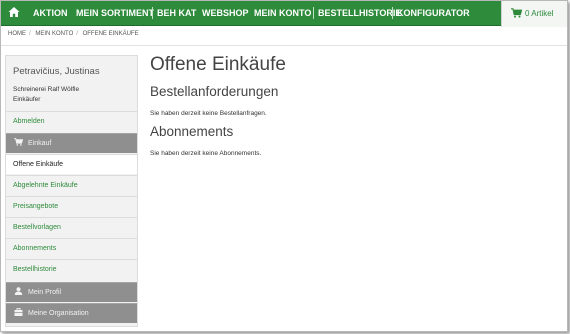 The height and width of the screenshot is (334, 570). What do you see at coordinates (71, 164) in the screenshot?
I see `sidebar-item-offene-einkaeufe: Offene Einkäufe` at bounding box center [71, 164].